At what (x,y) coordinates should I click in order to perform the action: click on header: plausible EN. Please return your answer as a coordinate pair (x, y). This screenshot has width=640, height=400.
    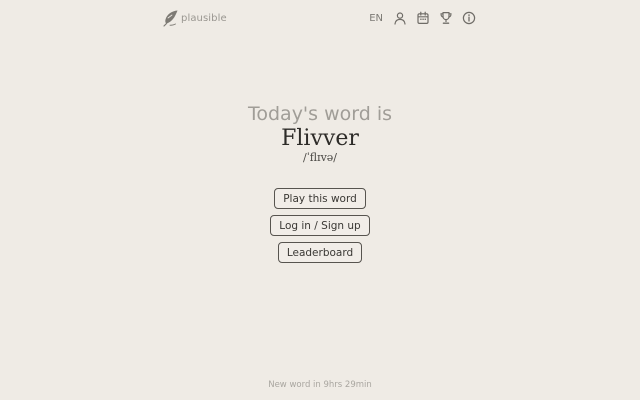
    Looking at the image, I should click on (319, 18).